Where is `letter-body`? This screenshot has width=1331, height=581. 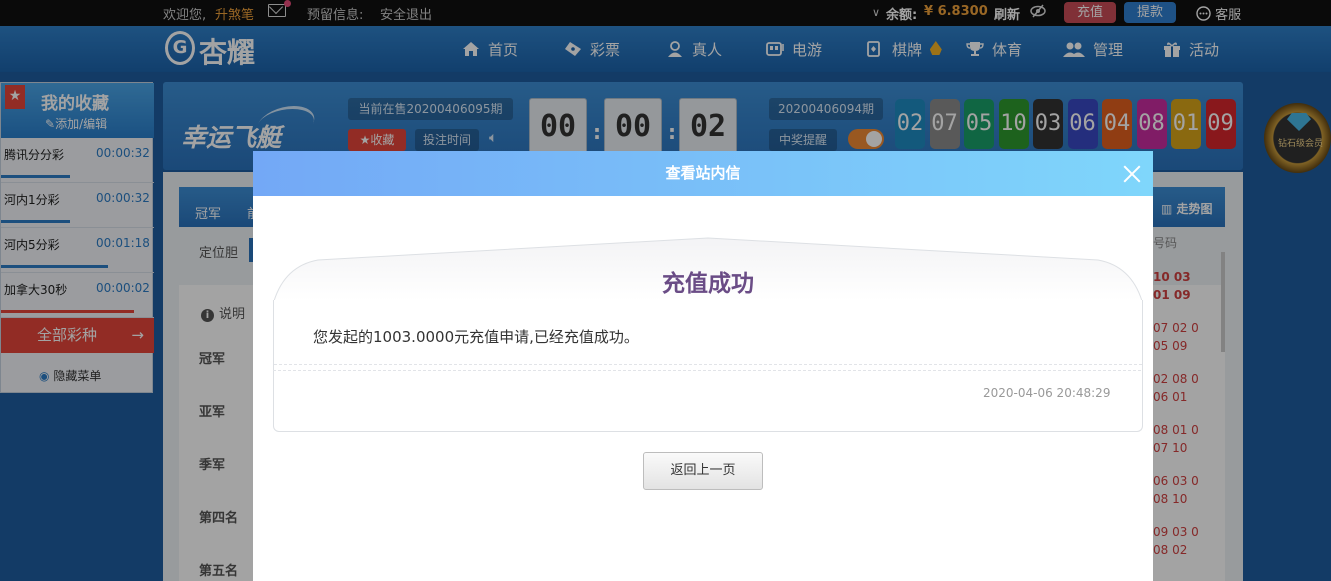 letter-body is located at coordinates (708, 366).